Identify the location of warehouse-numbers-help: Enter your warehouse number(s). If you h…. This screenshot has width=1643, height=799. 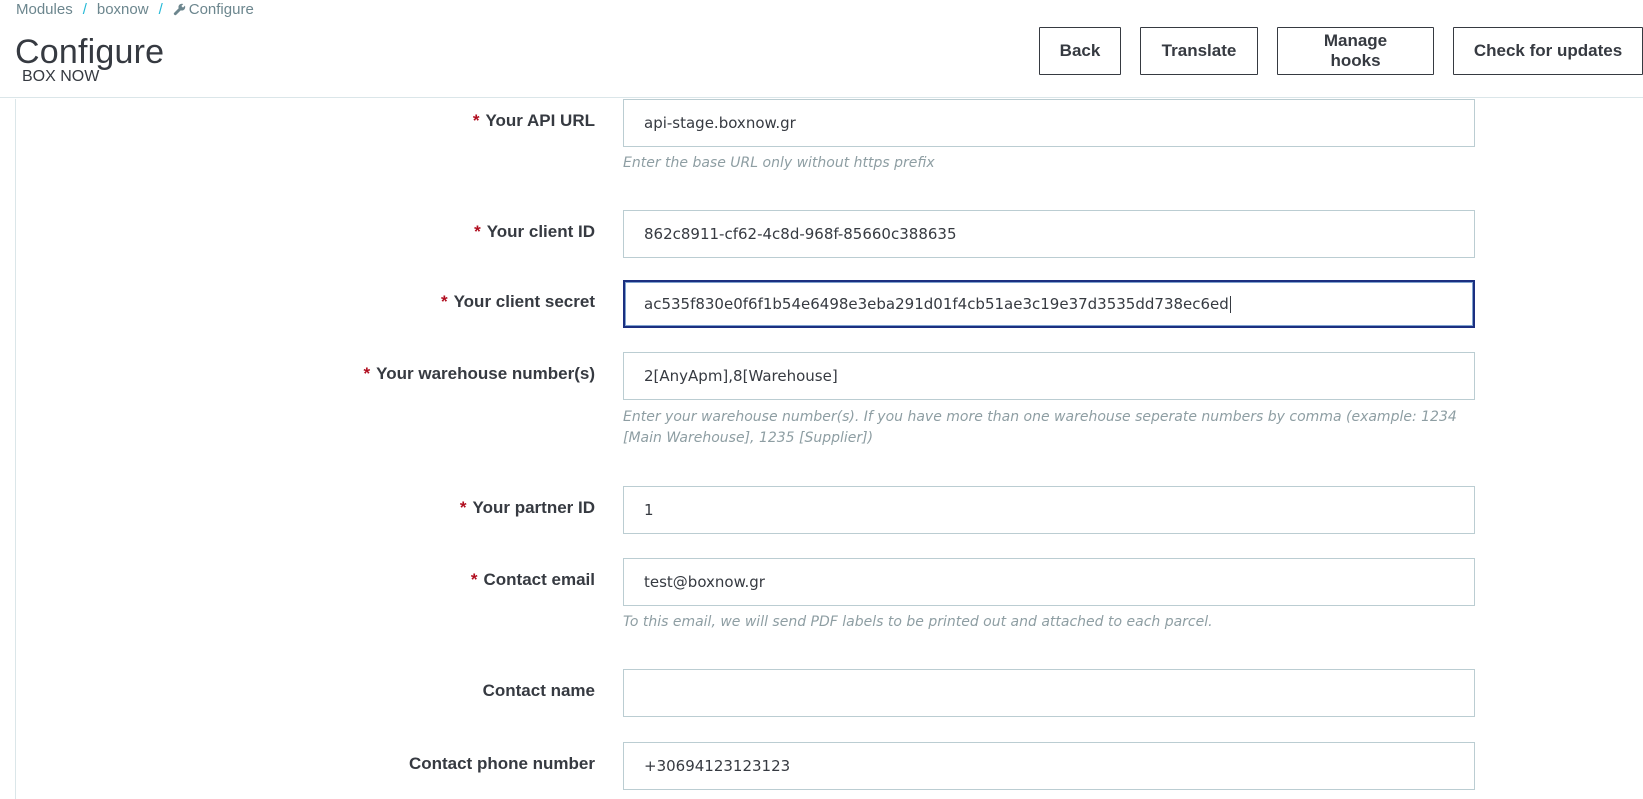
(1040, 427).